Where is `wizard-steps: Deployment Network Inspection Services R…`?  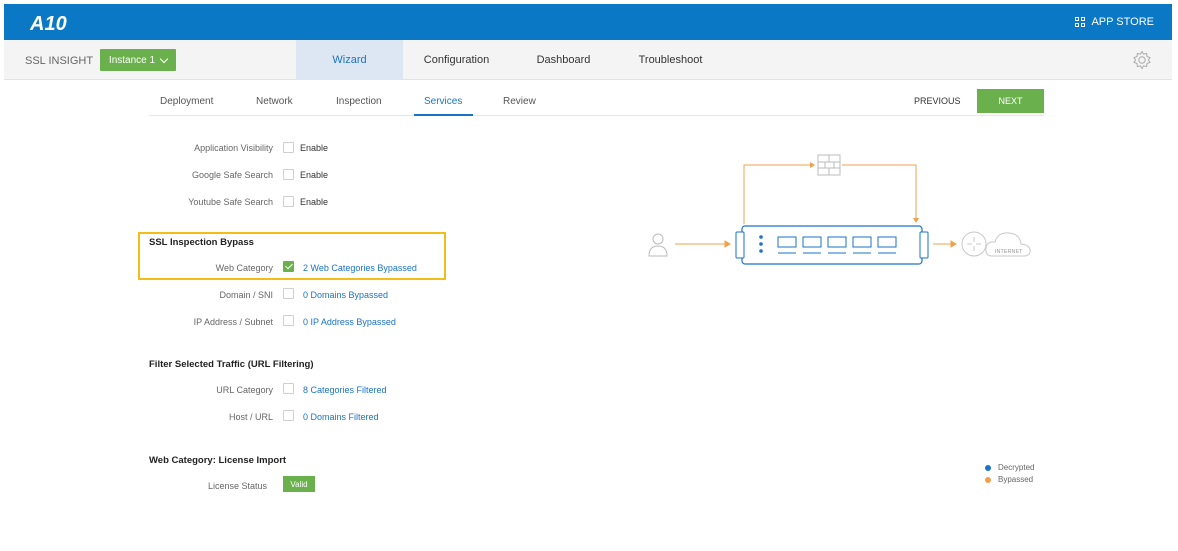
wizard-steps: Deployment Network Inspection Services R… is located at coordinates (596, 102).